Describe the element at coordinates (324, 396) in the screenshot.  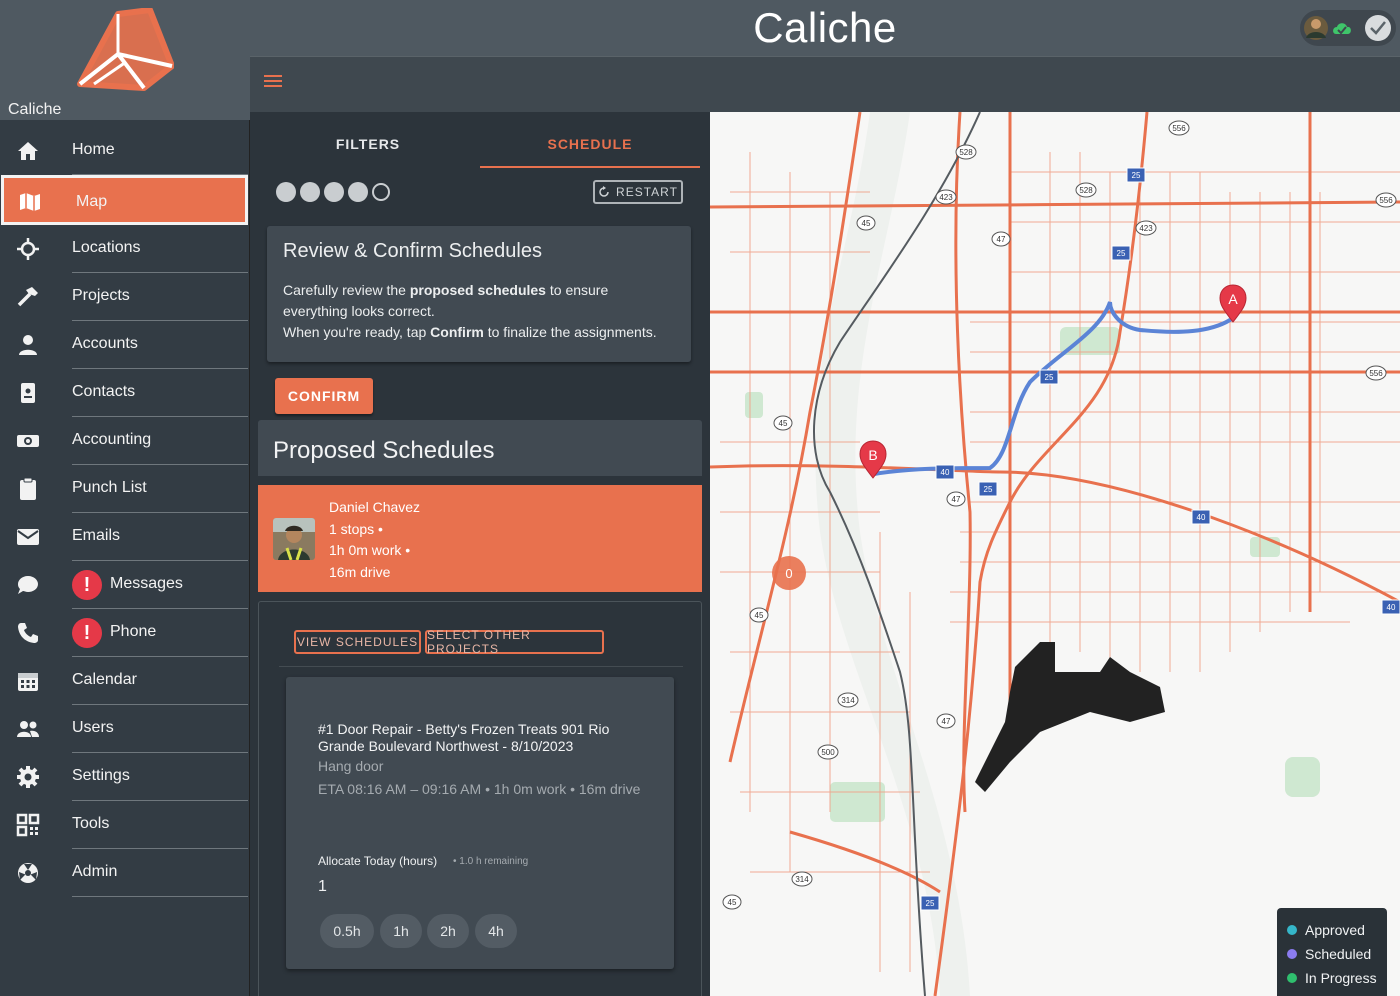
I see `confirm-button: CONFIRM` at that location.